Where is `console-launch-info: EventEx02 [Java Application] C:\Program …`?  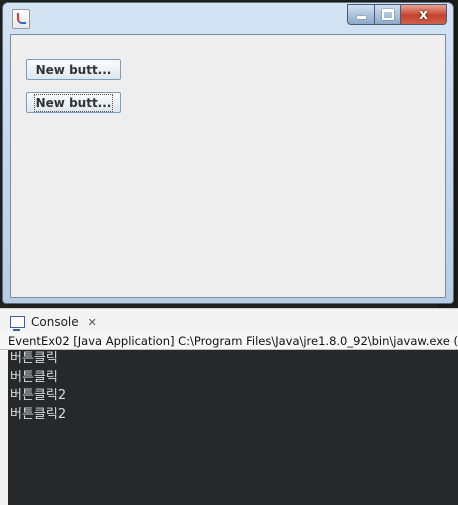
console-launch-info: EventEx02 [Java Application] C:\Program … is located at coordinates (229, 341).